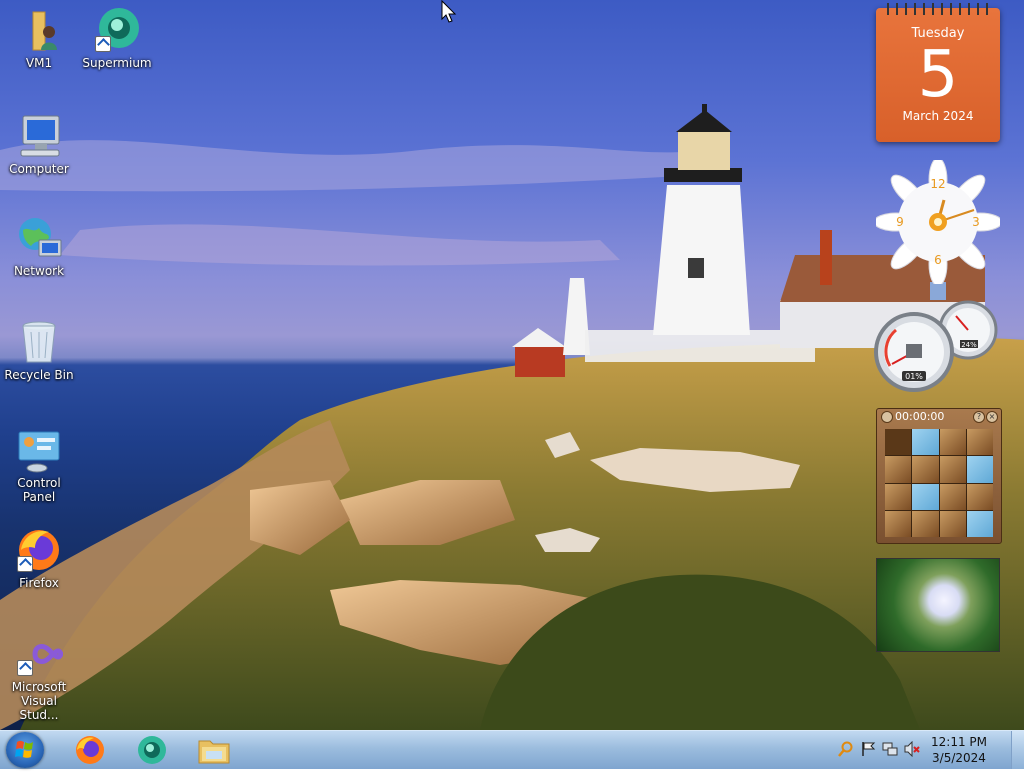  Describe the element at coordinates (39, 271) in the screenshot. I see `desktop-icon-label: Network` at that location.